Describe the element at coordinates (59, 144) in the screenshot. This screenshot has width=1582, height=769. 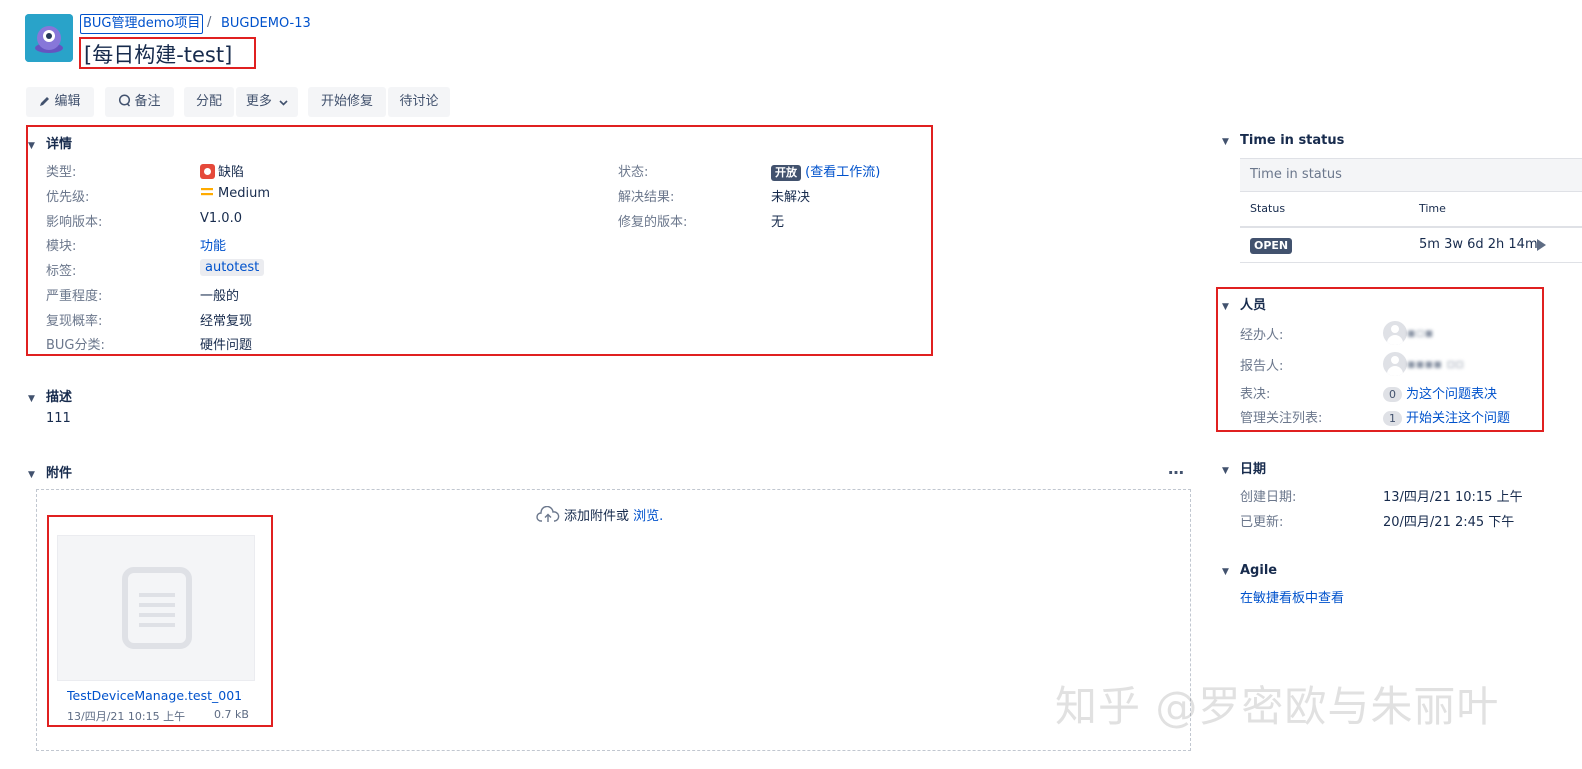
I see `details-heading: 详情` at that location.